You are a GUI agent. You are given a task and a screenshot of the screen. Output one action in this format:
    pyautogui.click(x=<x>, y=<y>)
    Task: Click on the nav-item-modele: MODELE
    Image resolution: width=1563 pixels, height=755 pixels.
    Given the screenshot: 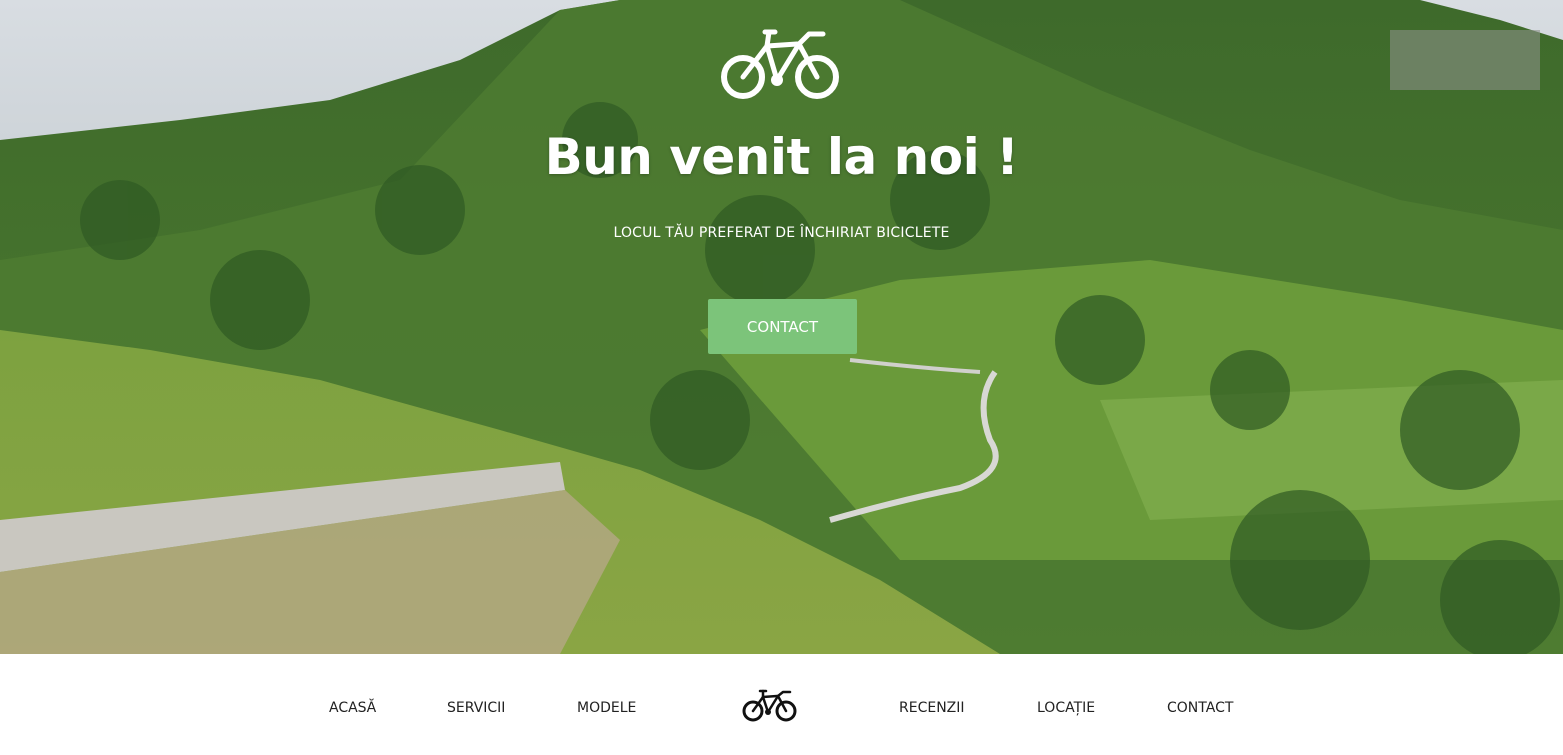 What is the action you would take?
    pyautogui.click(x=606, y=708)
    